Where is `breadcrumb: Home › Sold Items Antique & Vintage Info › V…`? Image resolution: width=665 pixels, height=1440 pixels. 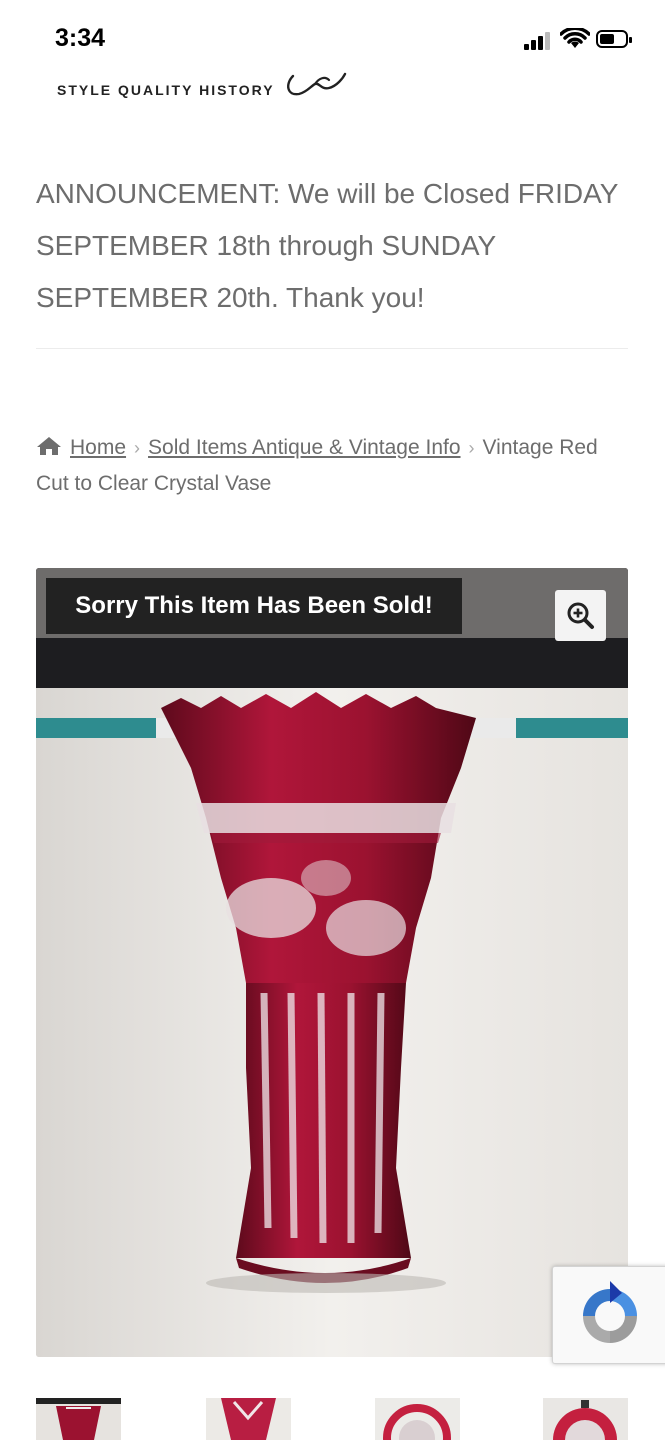 breadcrumb: Home › Sold Items Antique & Vintage Info › V… is located at coordinates (336, 466).